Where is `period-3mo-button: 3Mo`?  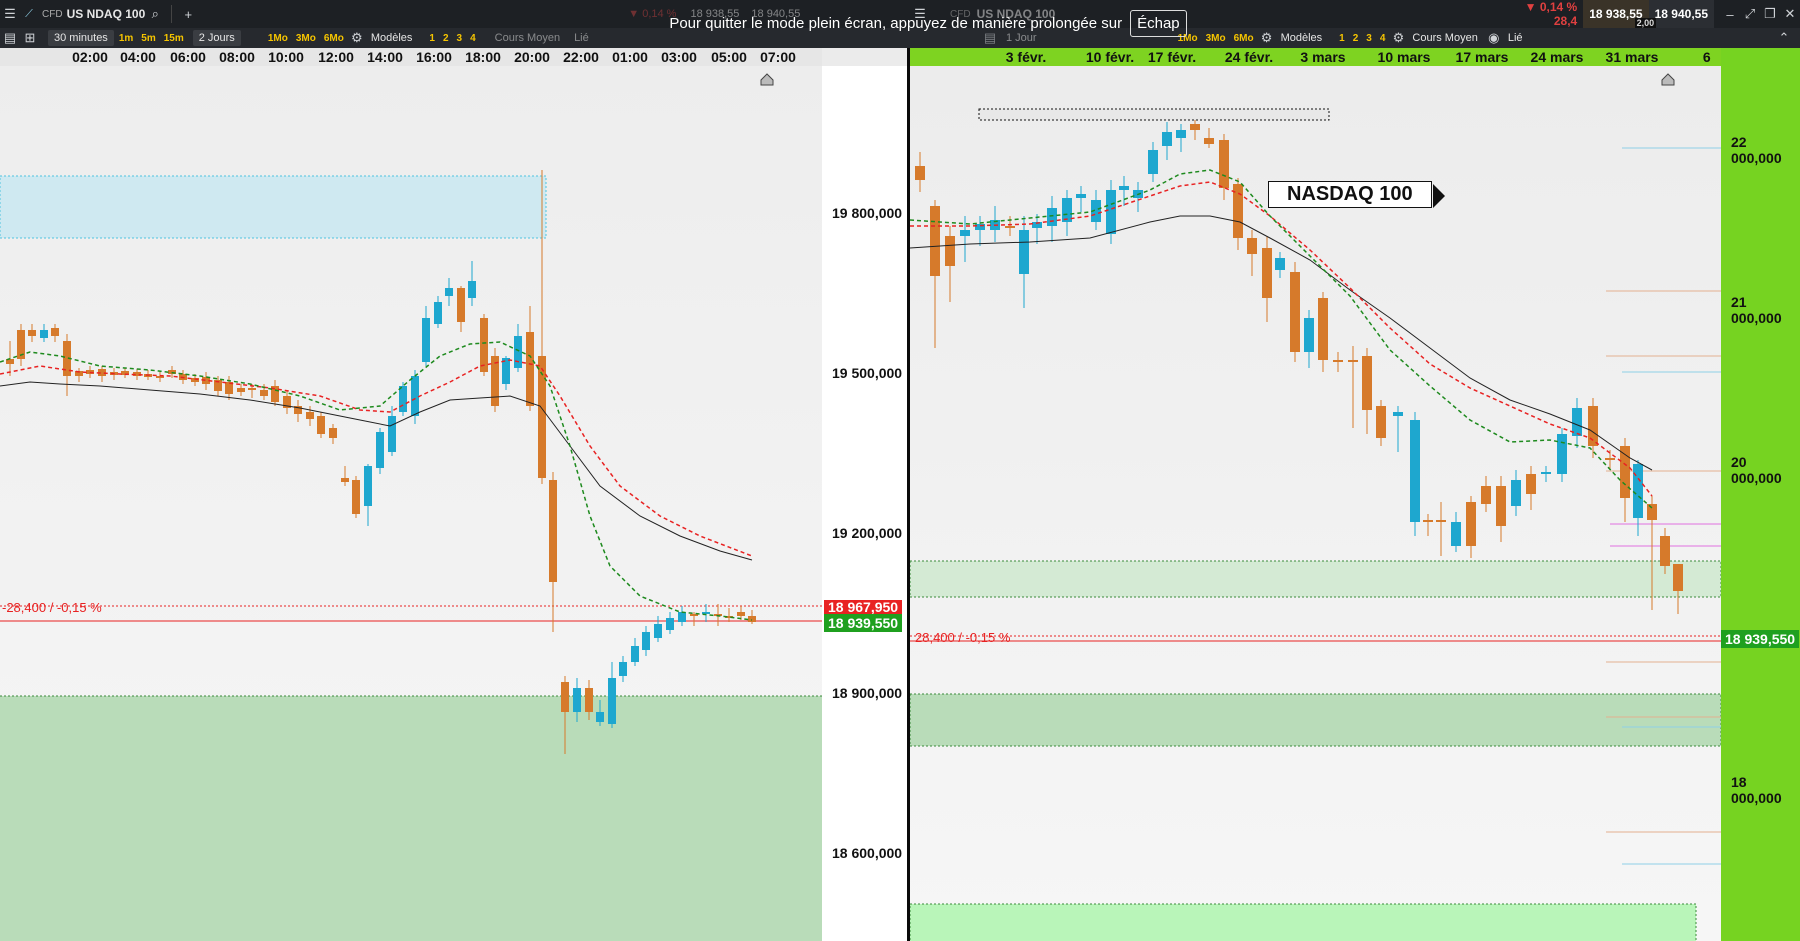
period-3mo-button: 3Mo is located at coordinates (306, 38).